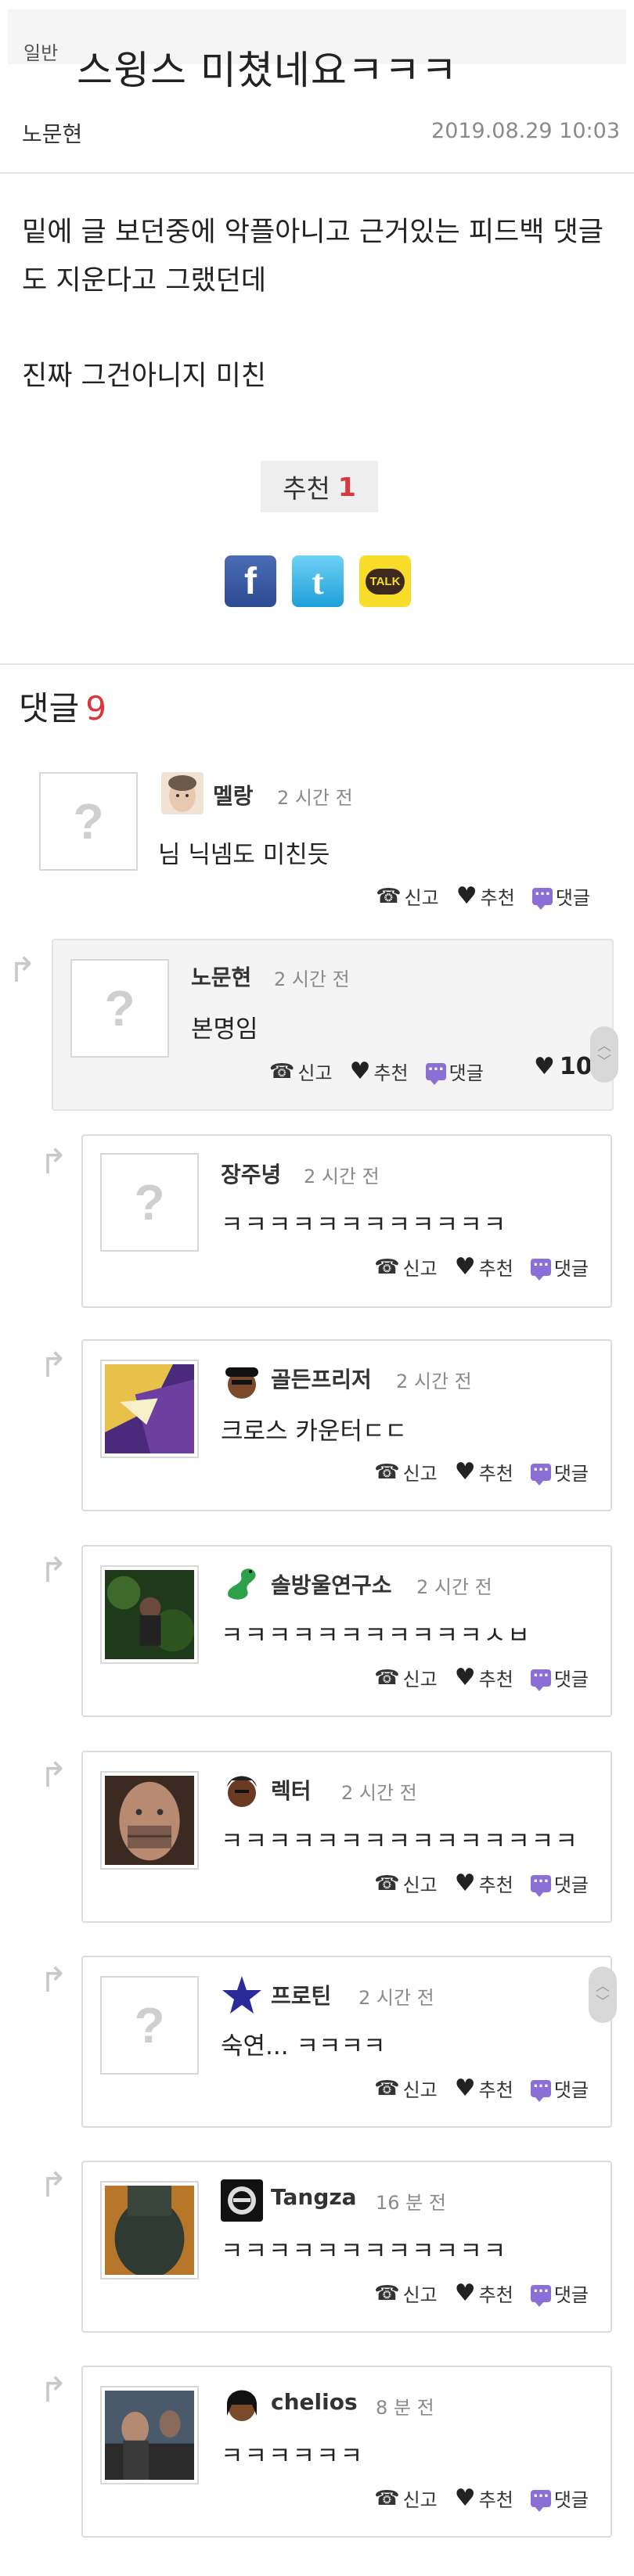 This screenshot has height=2576, width=634. I want to click on divider, so click(317, 173).